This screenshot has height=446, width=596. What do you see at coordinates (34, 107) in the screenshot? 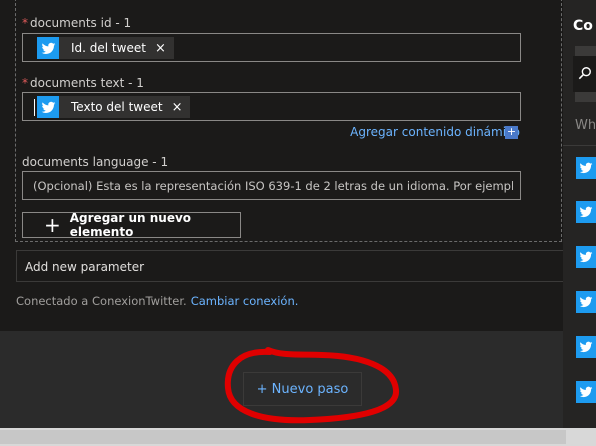
I see `text-caret` at bounding box center [34, 107].